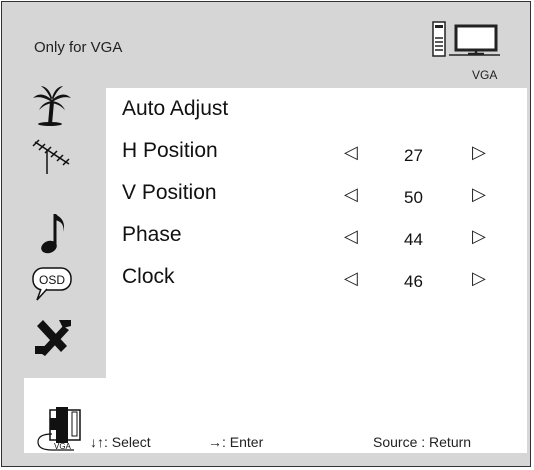 The height and width of the screenshot is (470, 534). I want to click on menu-item-h-position: H Position ◁ 27 ▷, so click(322, 154).